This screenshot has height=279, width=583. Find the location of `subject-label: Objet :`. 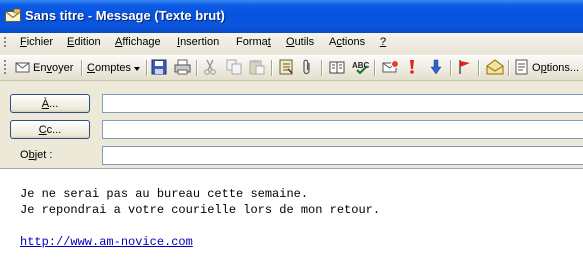

subject-label: Objet : is located at coordinates (36, 155).